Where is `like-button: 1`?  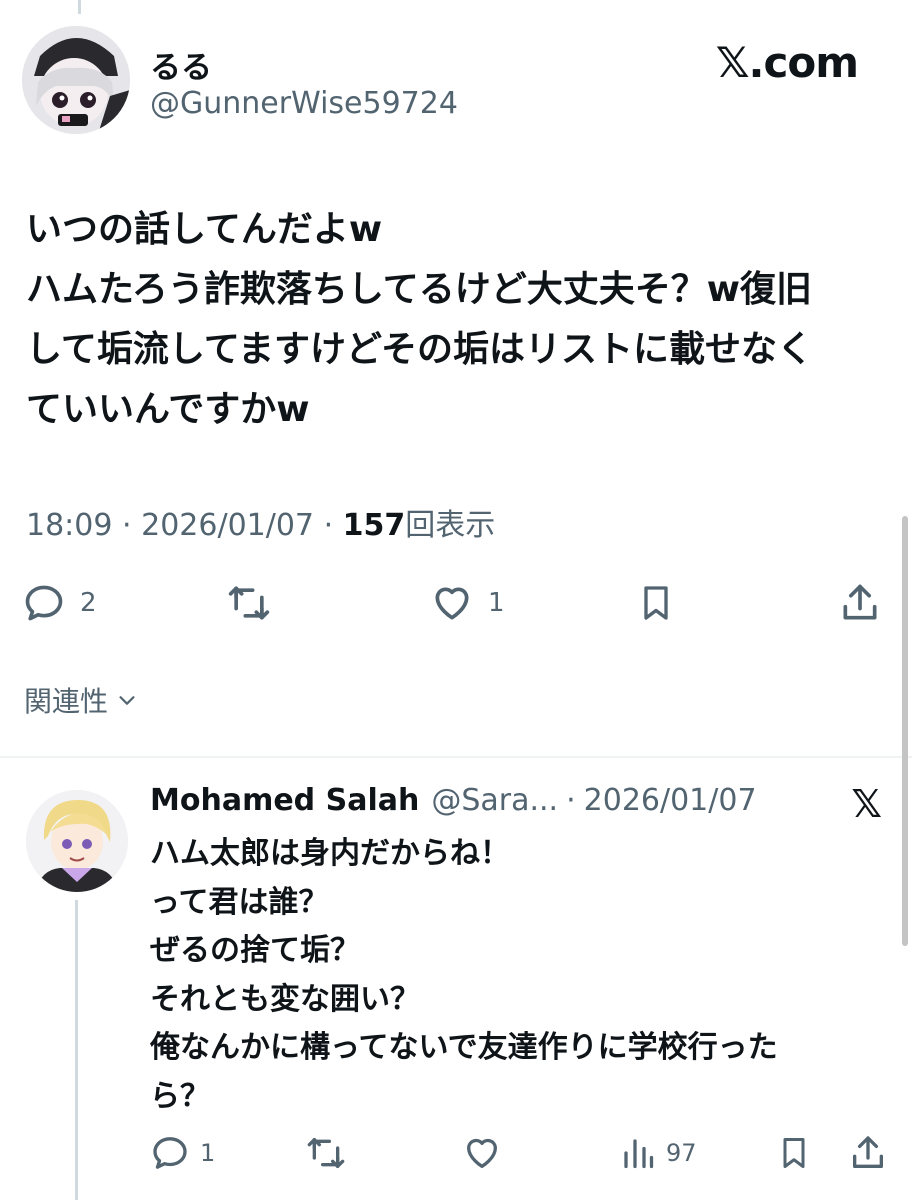 like-button: 1 is located at coordinates (467, 603).